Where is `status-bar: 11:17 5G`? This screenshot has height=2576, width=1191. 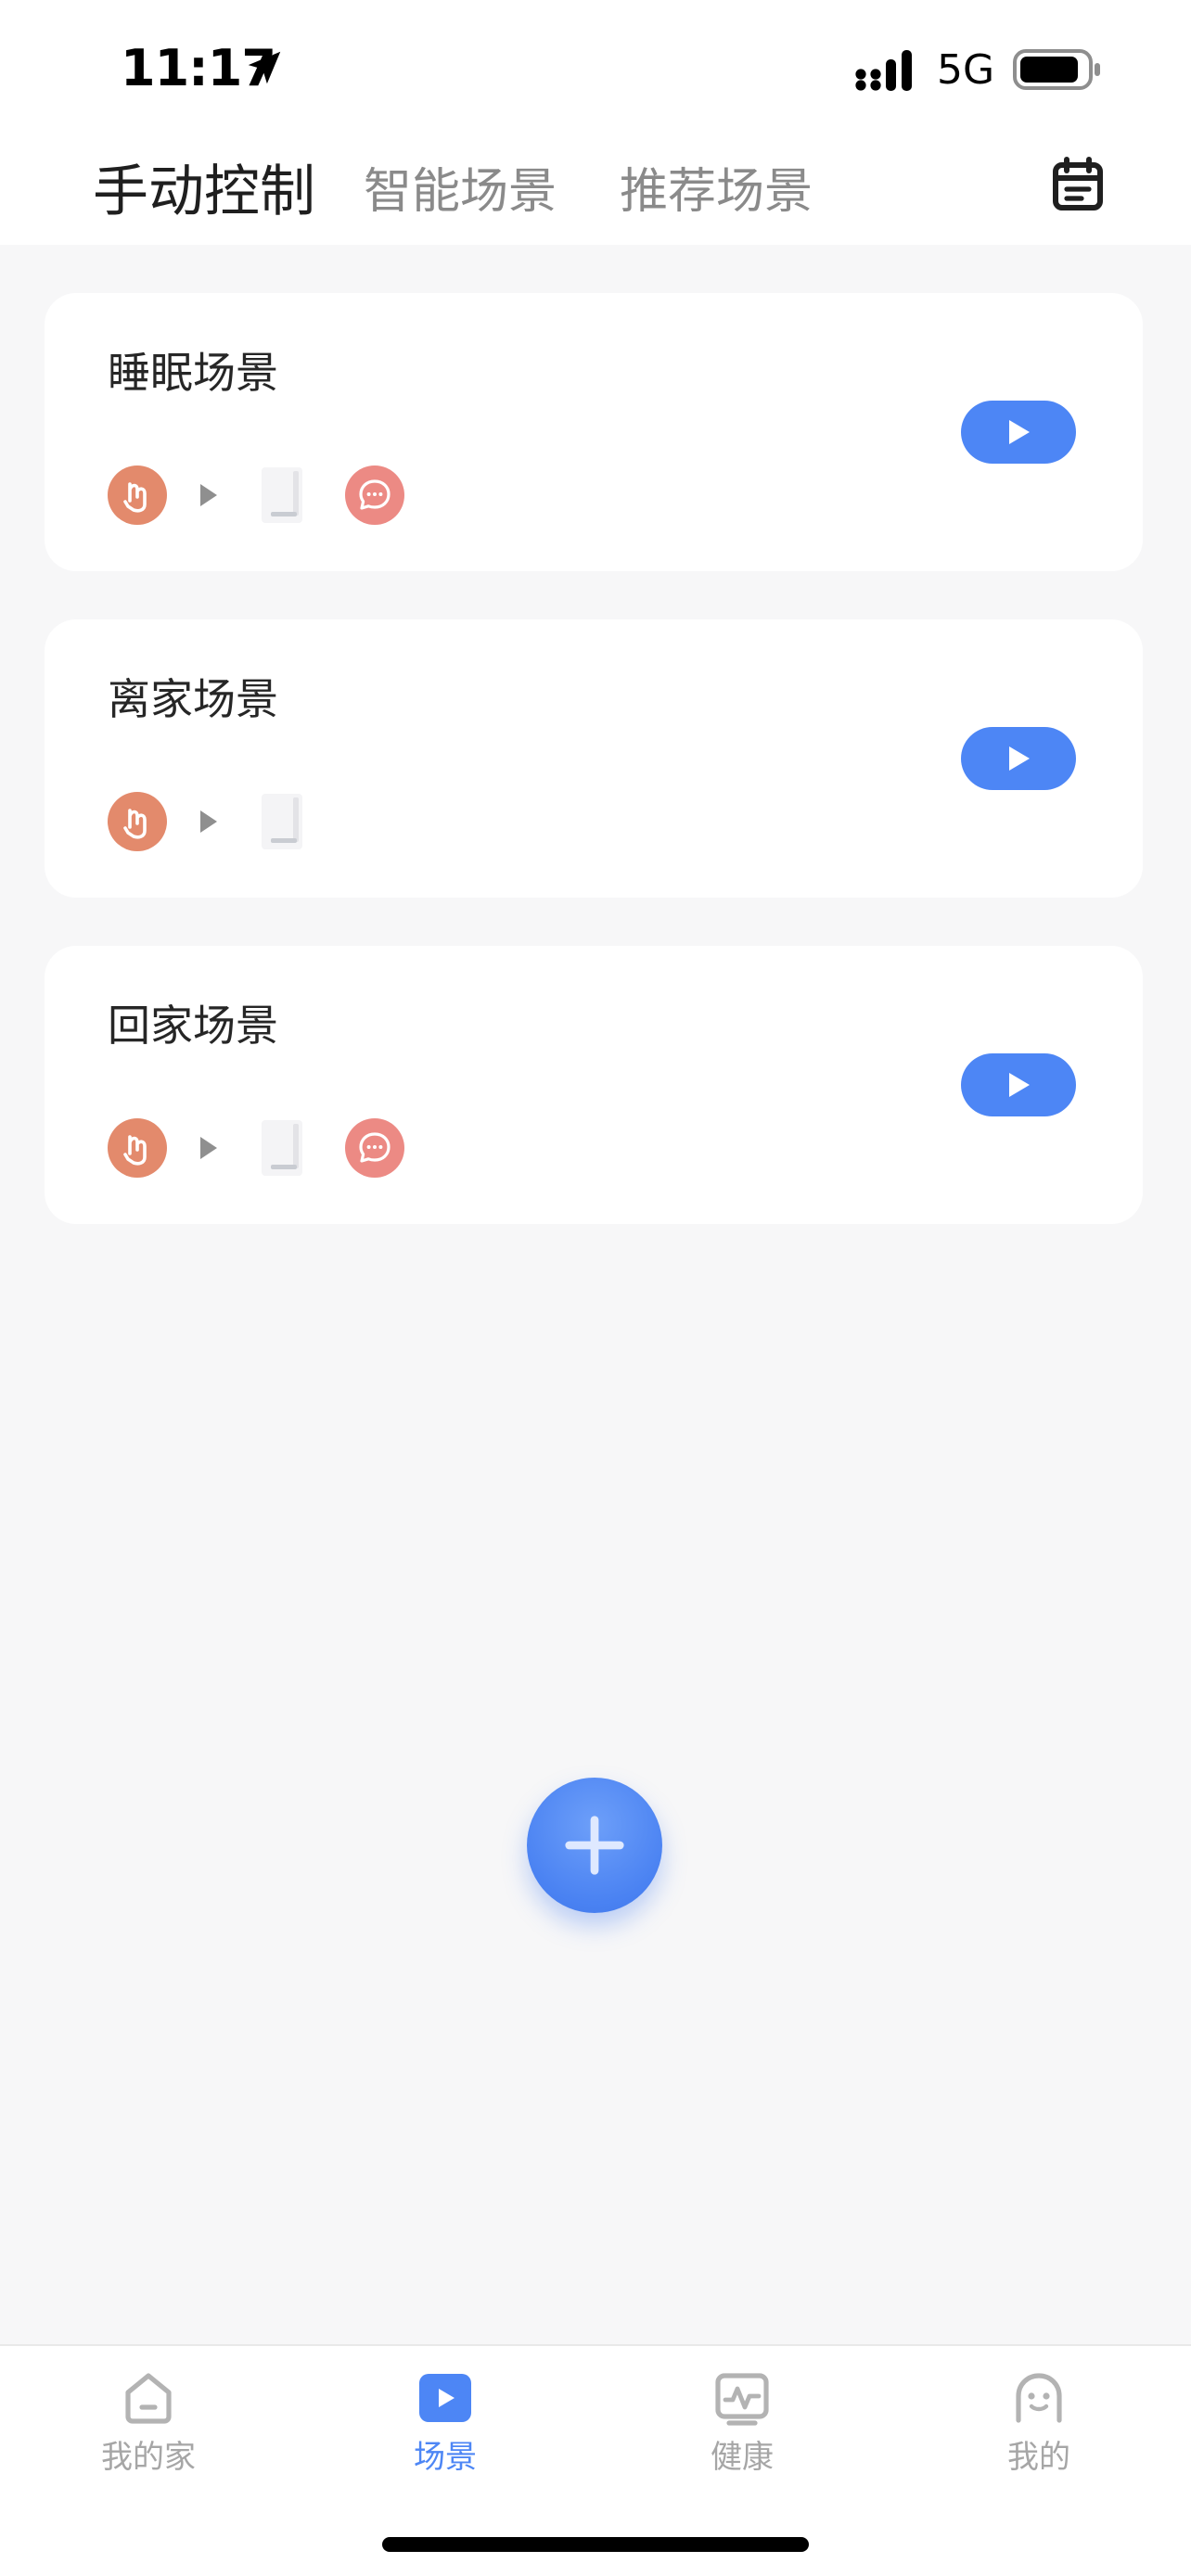
status-bar: 11:17 5G is located at coordinates (595, 65).